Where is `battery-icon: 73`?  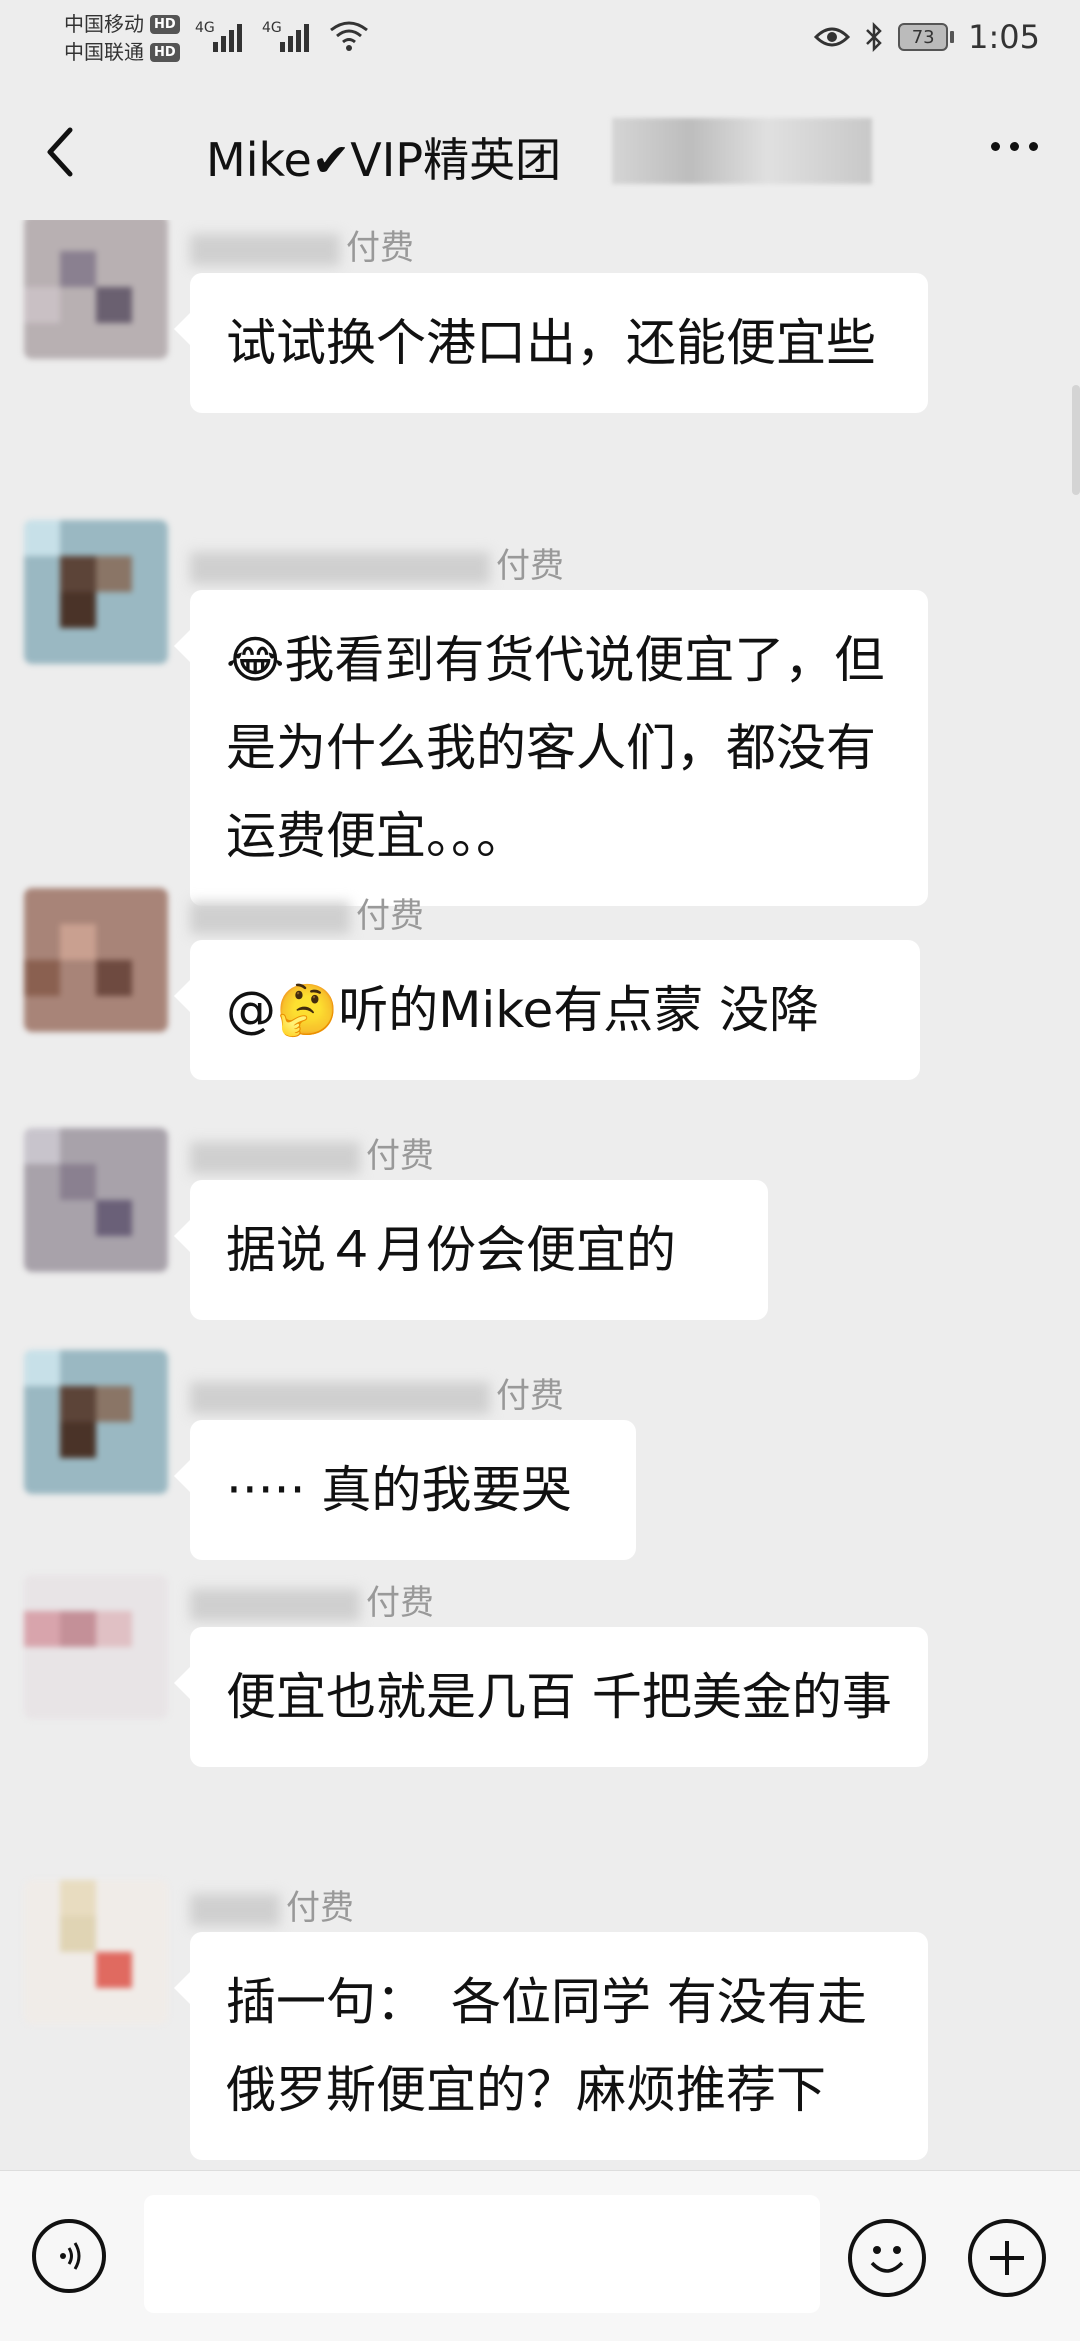 battery-icon: 73 is located at coordinates (926, 37).